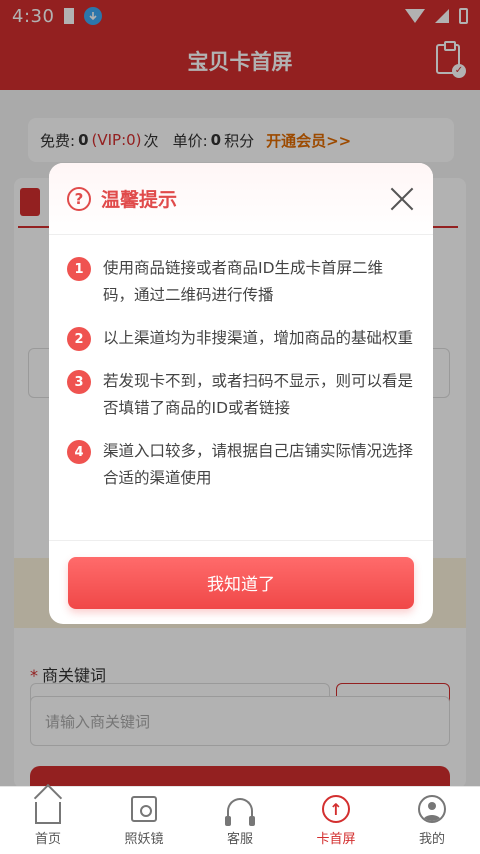 This screenshot has height=854, width=480. I want to click on headset-icon, so click(240, 812).